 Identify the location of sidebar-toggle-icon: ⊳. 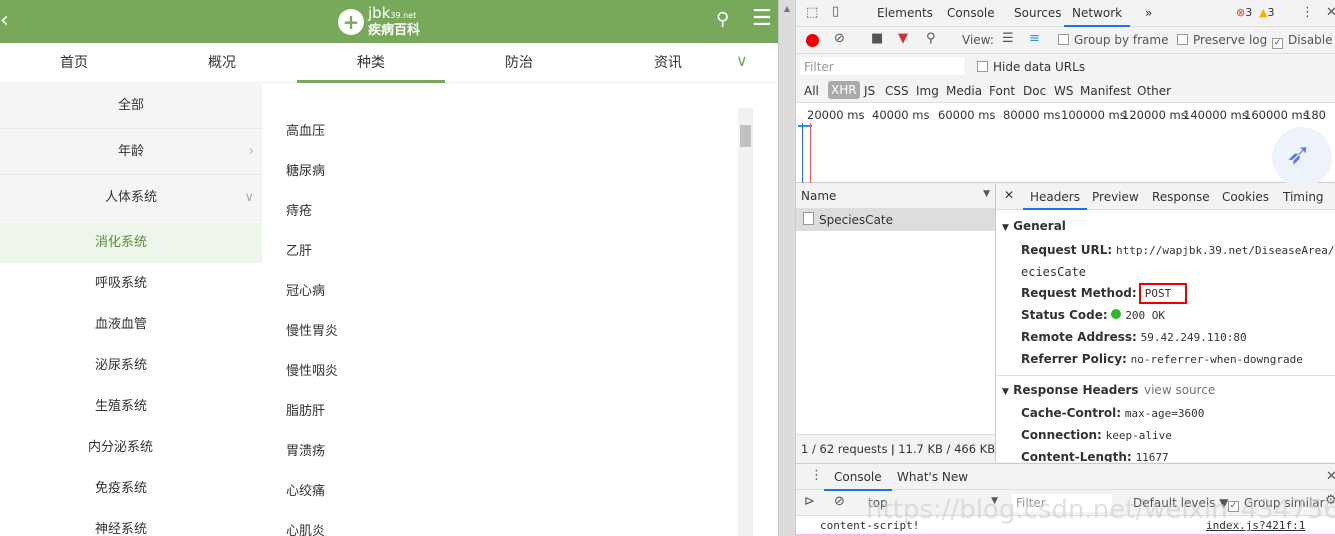
(809, 501).